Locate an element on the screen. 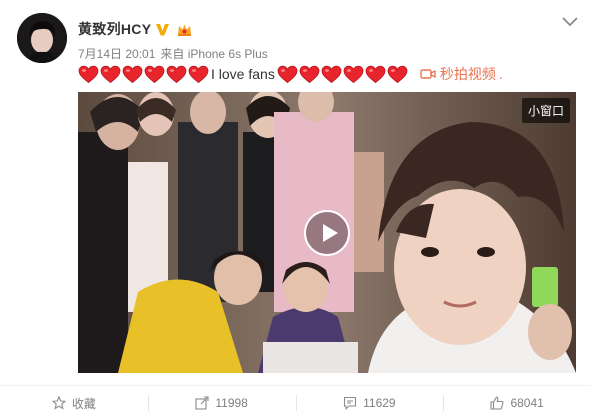 This screenshot has width=591, height=420. avatar-image is located at coordinates (42, 38).